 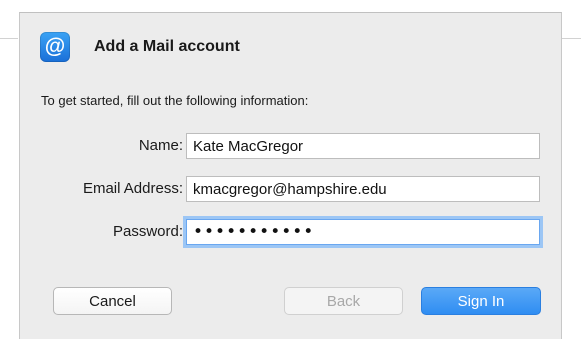 What do you see at coordinates (9, 38) in the screenshot?
I see `background-divider-left` at bounding box center [9, 38].